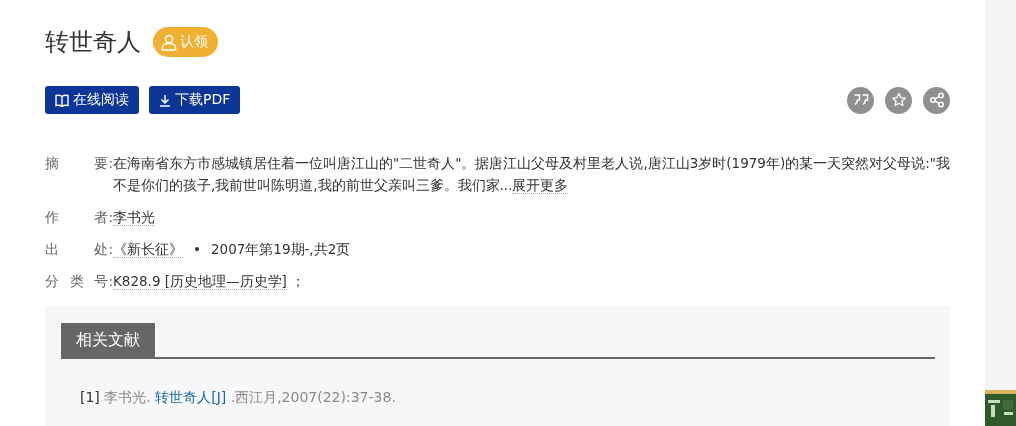 Image resolution: width=1016 pixels, height=426 pixels. I want to click on read-online-button: 在线阅读, so click(92, 100).